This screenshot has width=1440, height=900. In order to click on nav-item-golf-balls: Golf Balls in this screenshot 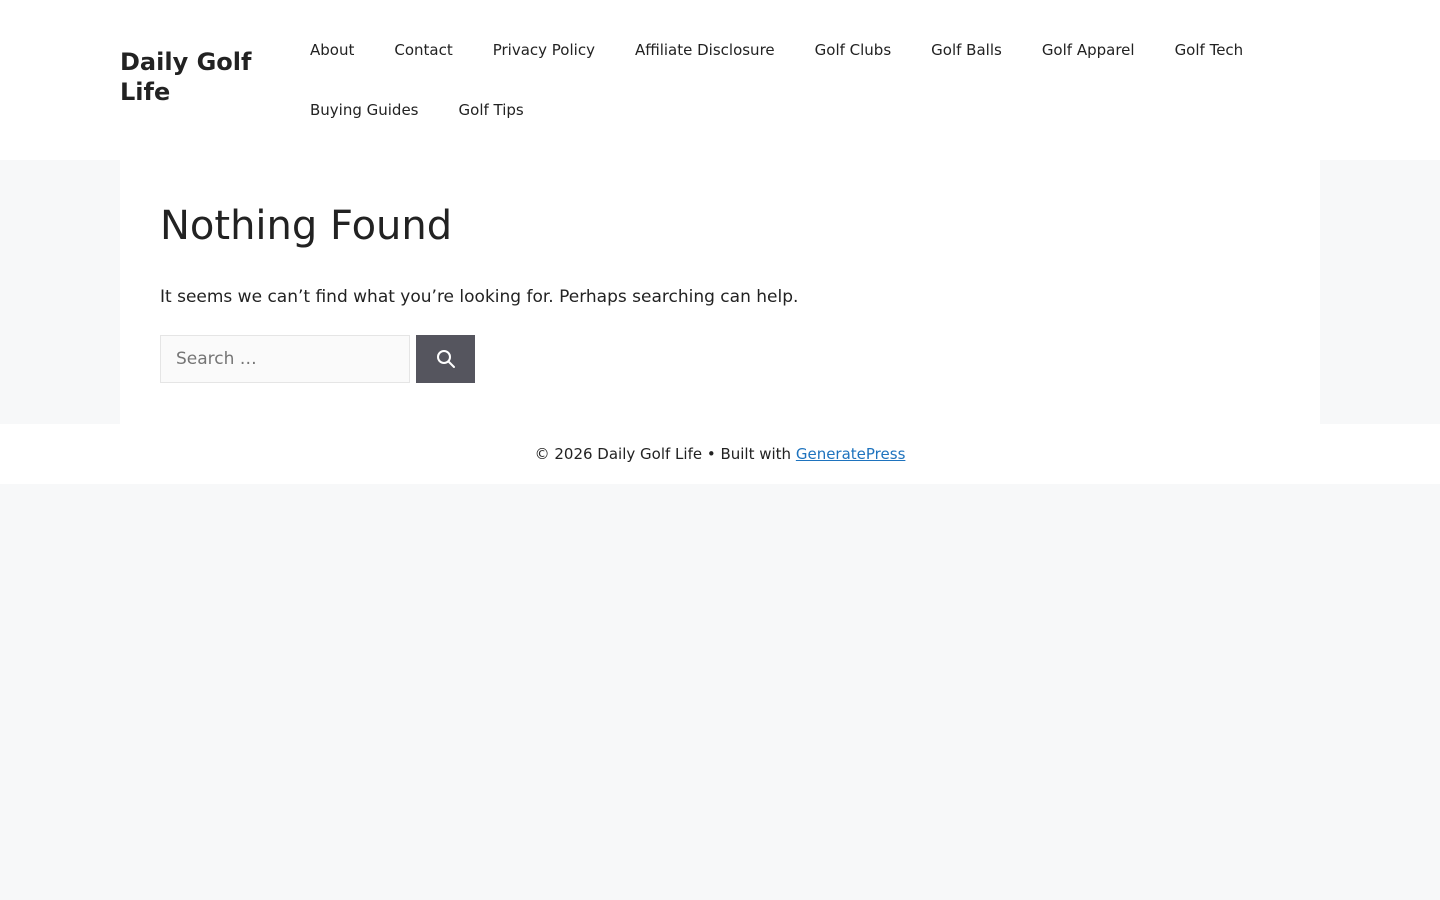, I will do `click(966, 50)`.